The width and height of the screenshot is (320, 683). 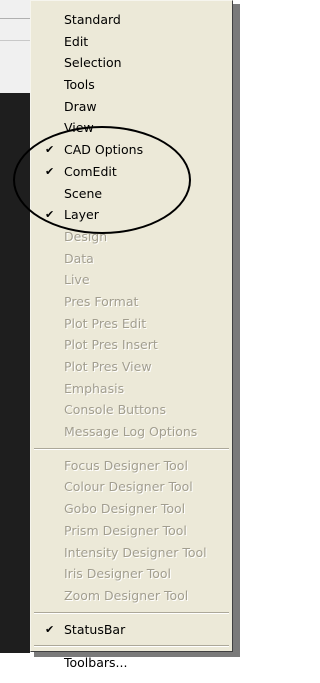 What do you see at coordinates (83, 193) in the screenshot?
I see `menu-item-label: Scene` at bounding box center [83, 193].